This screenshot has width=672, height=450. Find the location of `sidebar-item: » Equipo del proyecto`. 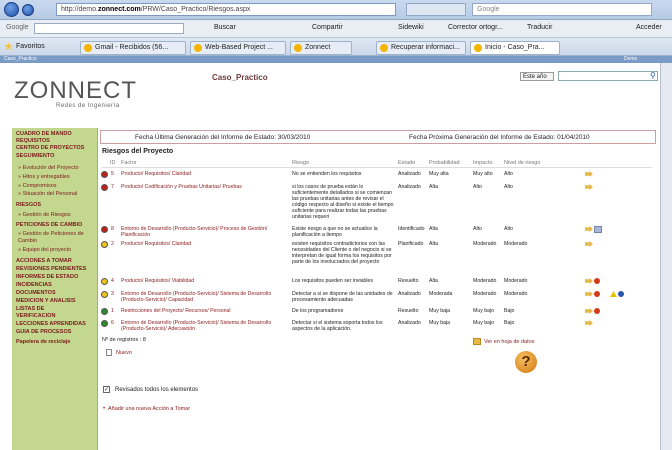

sidebar-item: » Equipo del proyecto is located at coordinates (44, 250).